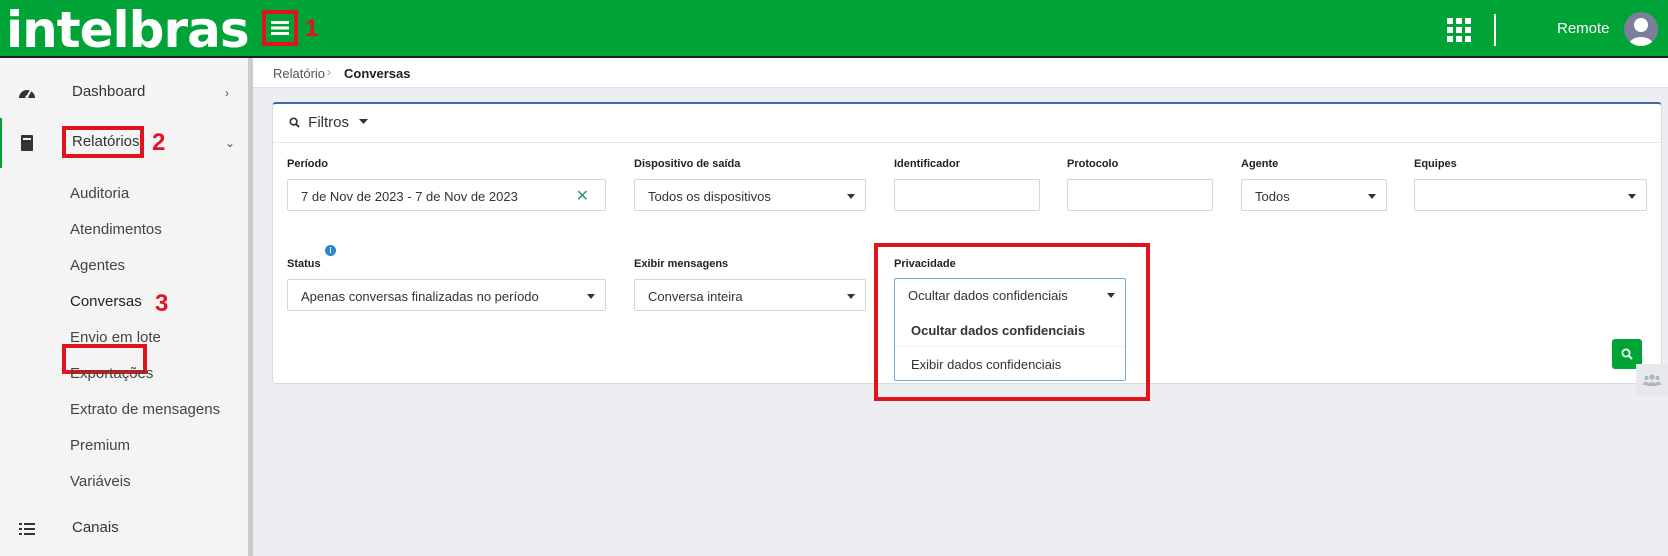 This screenshot has height=556, width=1668. I want to click on header-divider, so click(1495, 30).